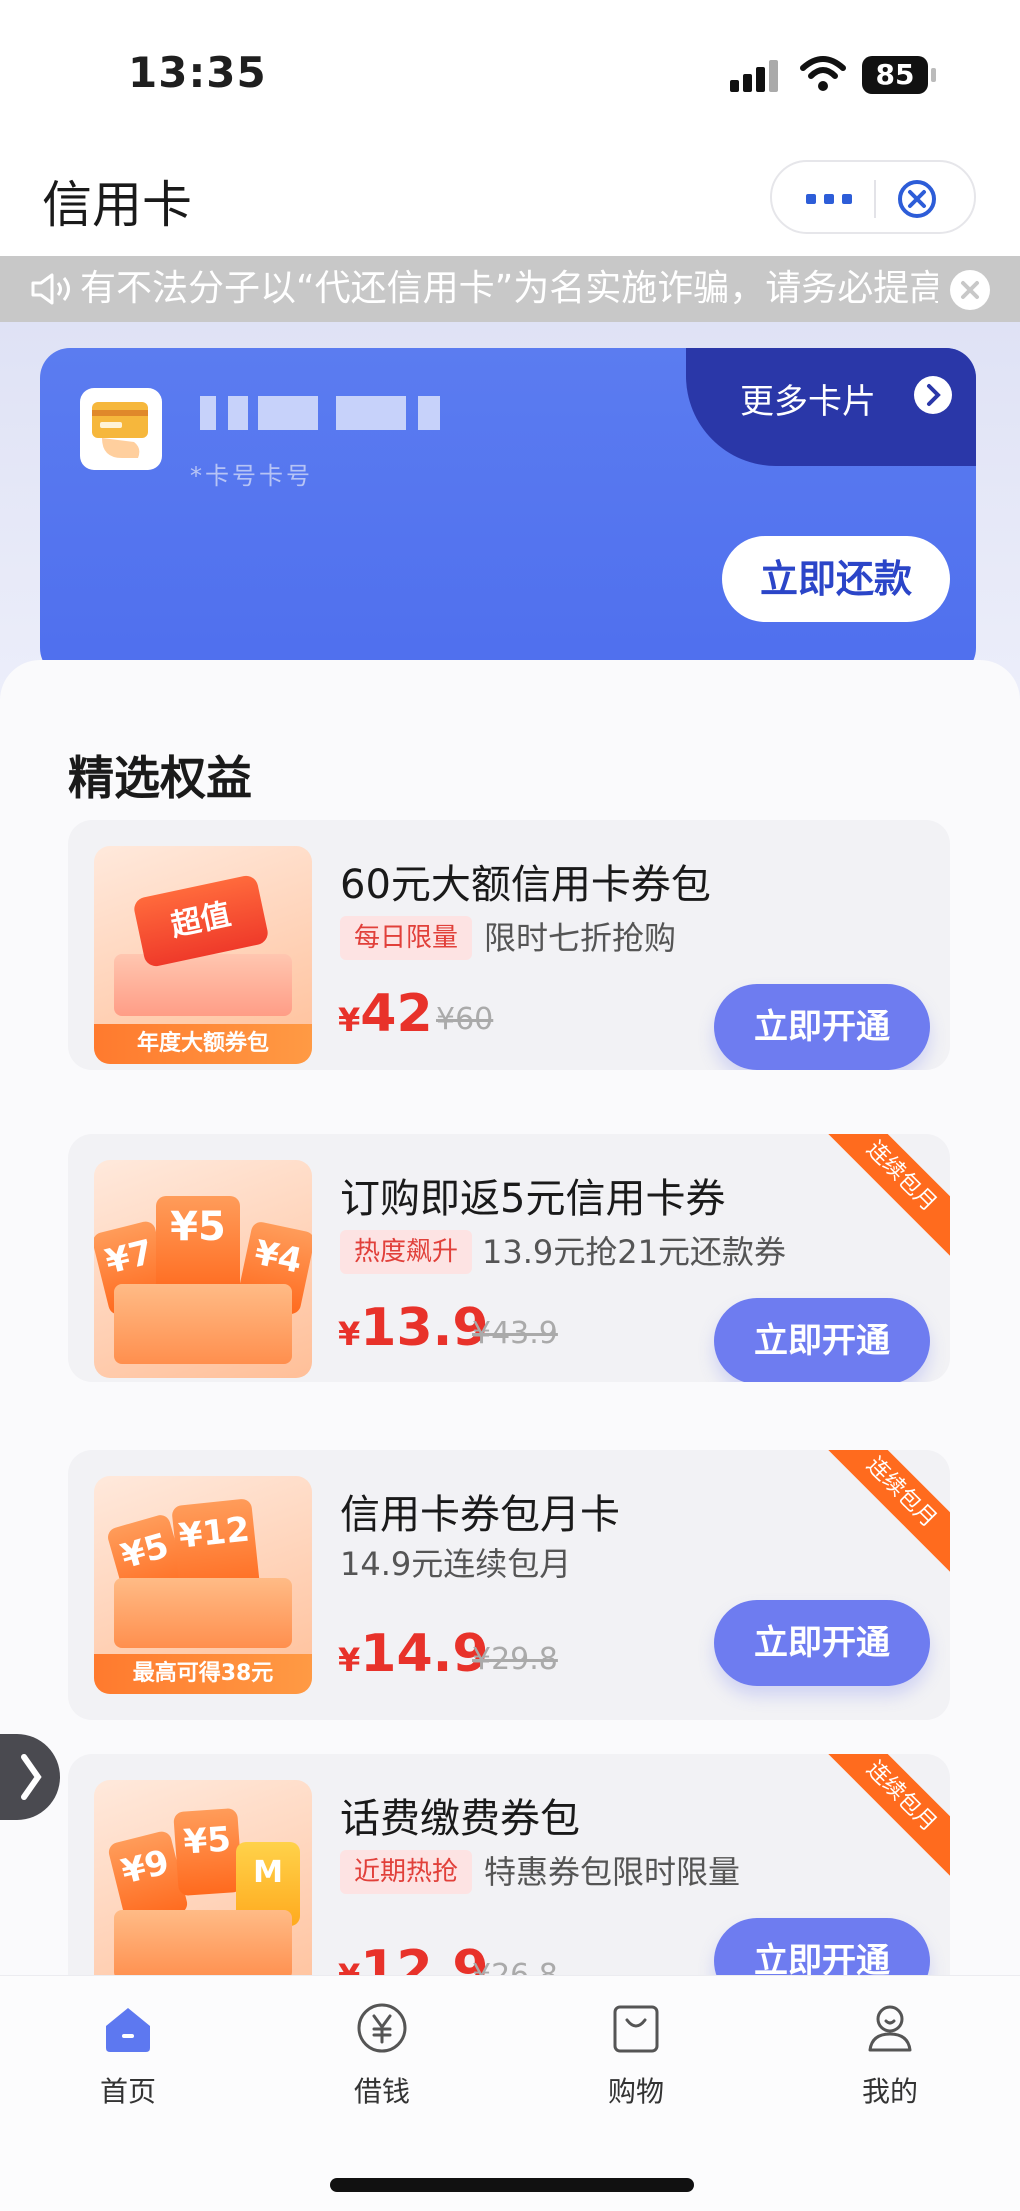 The width and height of the screenshot is (1020, 2211). I want to click on price-value: 14.9, so click(424, 1654).